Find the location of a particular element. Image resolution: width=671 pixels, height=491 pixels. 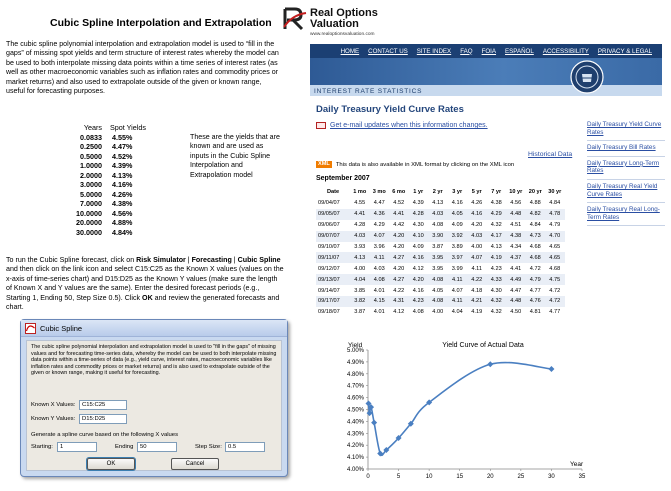

table-cell: 4.39 is located at coordinates (418, 203).